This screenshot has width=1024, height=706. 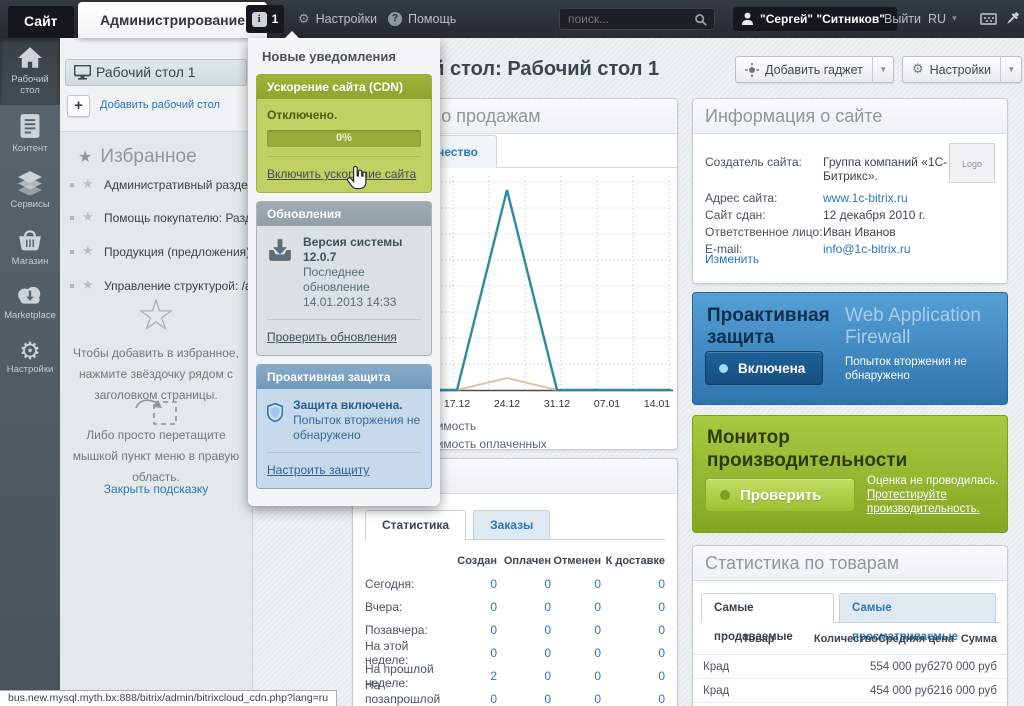 What do you see at coordinates (867, 249) in the screenshot?
I see `site-email-link: info@1c-bitrix.ru` at bounding box center [867, 249].